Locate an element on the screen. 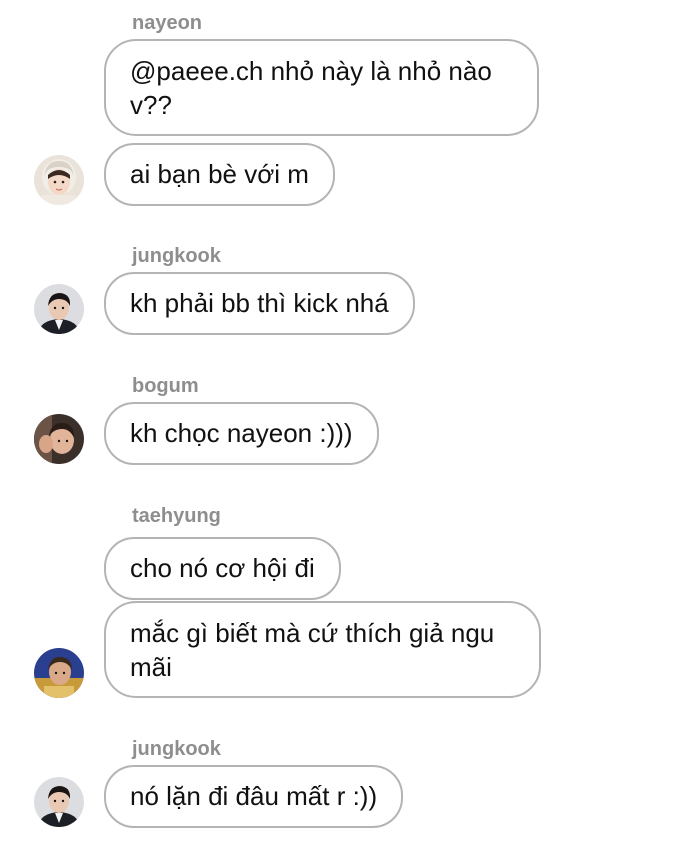 This screenshot has height=846, width=682. message-bubble: kh phải bb thì kick nhá is located at coordinates (259, 303).